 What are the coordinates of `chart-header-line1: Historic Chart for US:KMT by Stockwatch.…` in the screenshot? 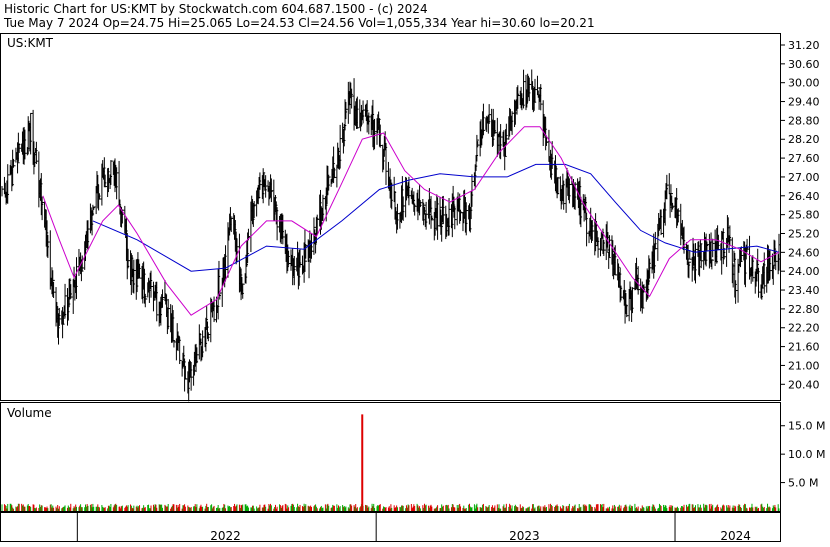 It's located at (216, 9).